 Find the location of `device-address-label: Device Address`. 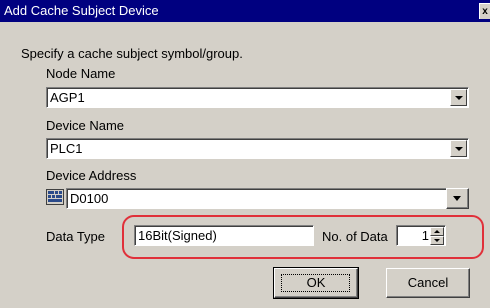

device-address-label: Device Address is located at coordinates (91, 175).